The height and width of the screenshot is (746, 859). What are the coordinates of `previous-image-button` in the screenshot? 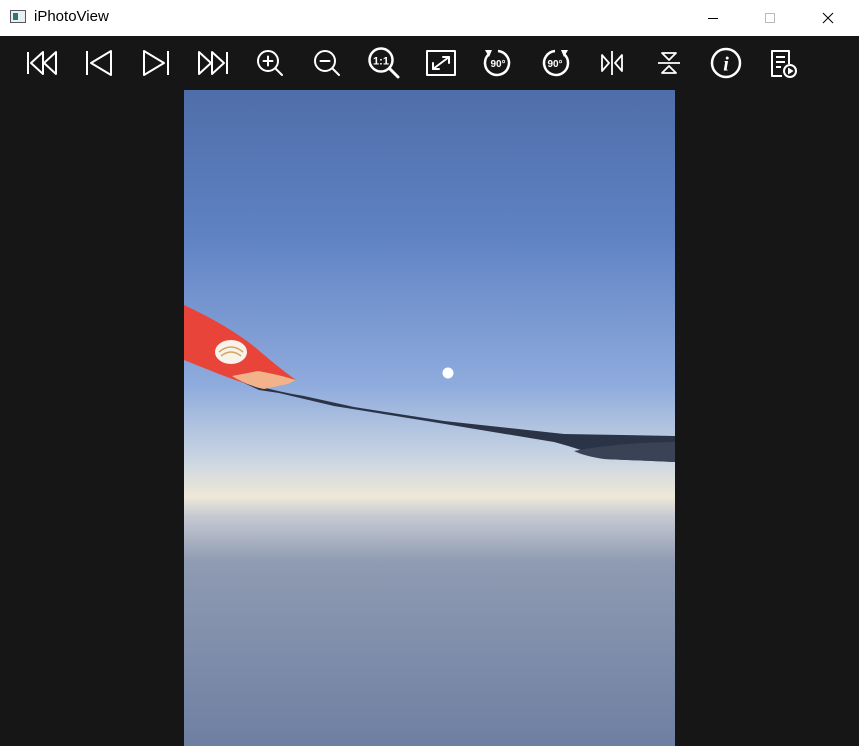 It's located at (99, 63).